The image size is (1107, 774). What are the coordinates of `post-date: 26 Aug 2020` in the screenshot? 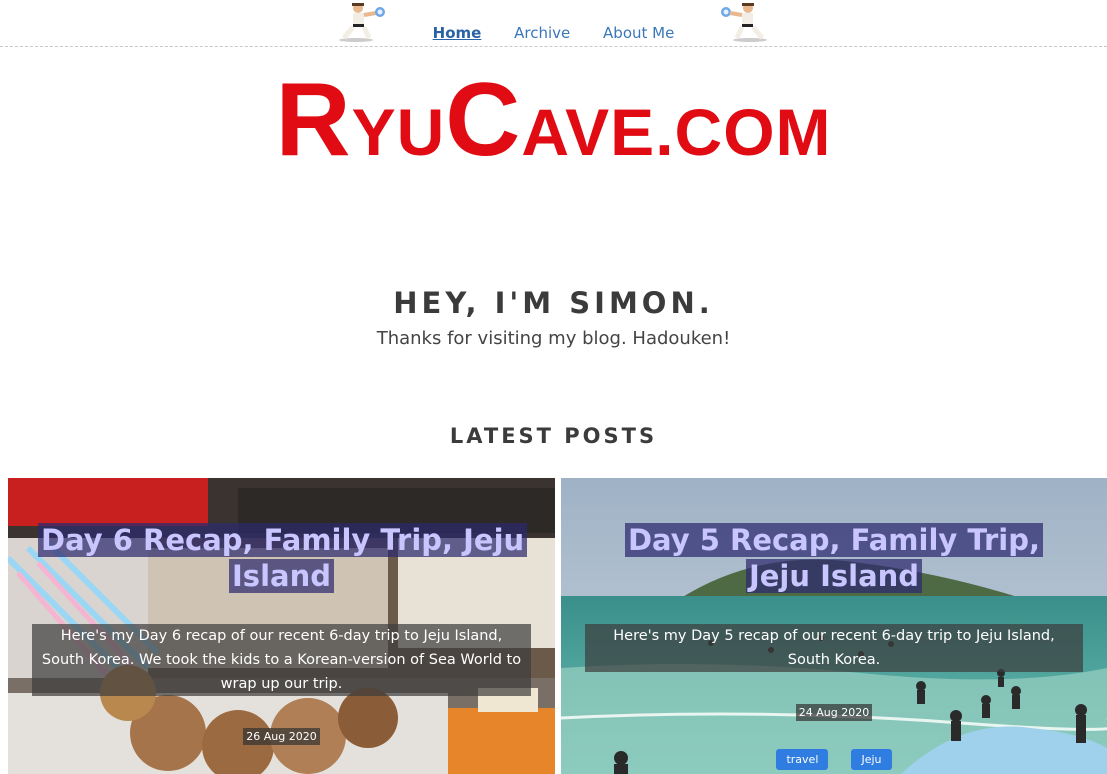 It's located at (281, 736).